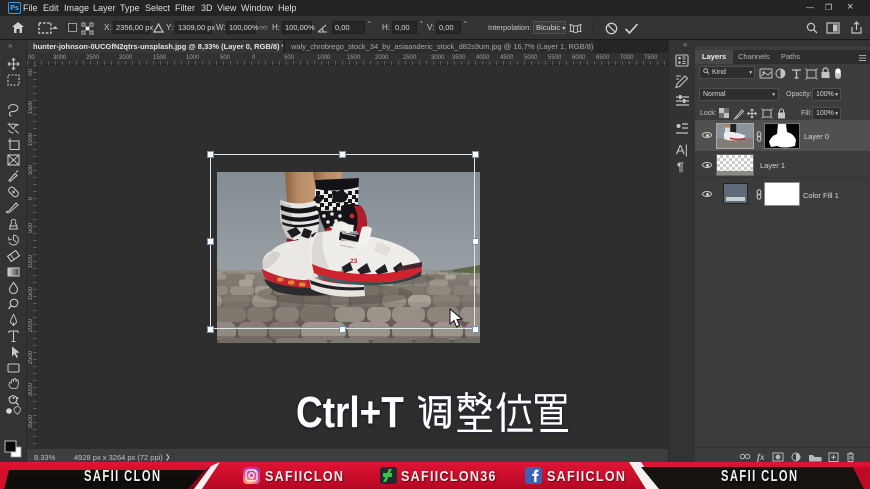  Describe the element at coordinates (682, 149) in the screenshot. I see `svg-text: A|` at that location.